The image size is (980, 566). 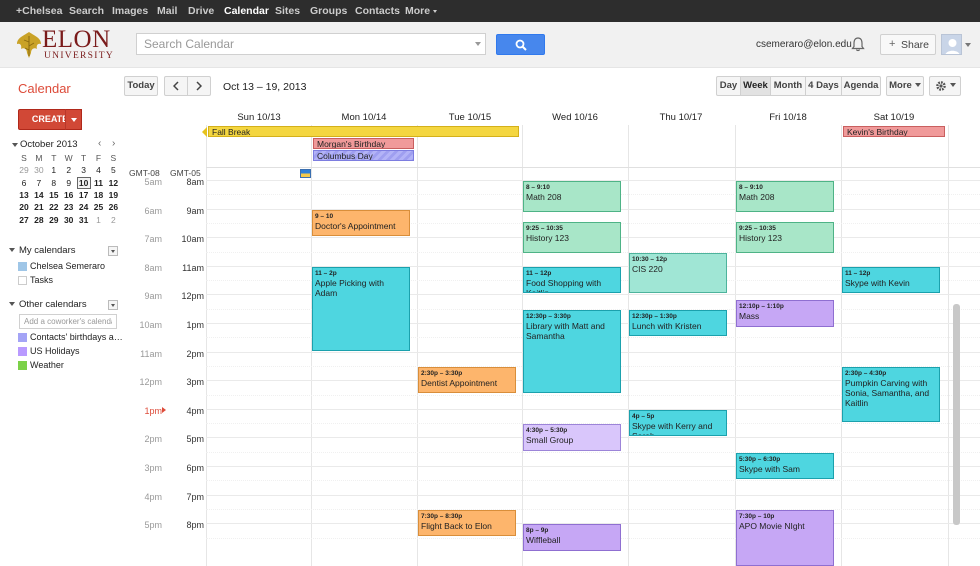 What do you see at coordinates (130, 11) in the screenshot?
I see `nav-images: Images` at bounding box center [130, 11].